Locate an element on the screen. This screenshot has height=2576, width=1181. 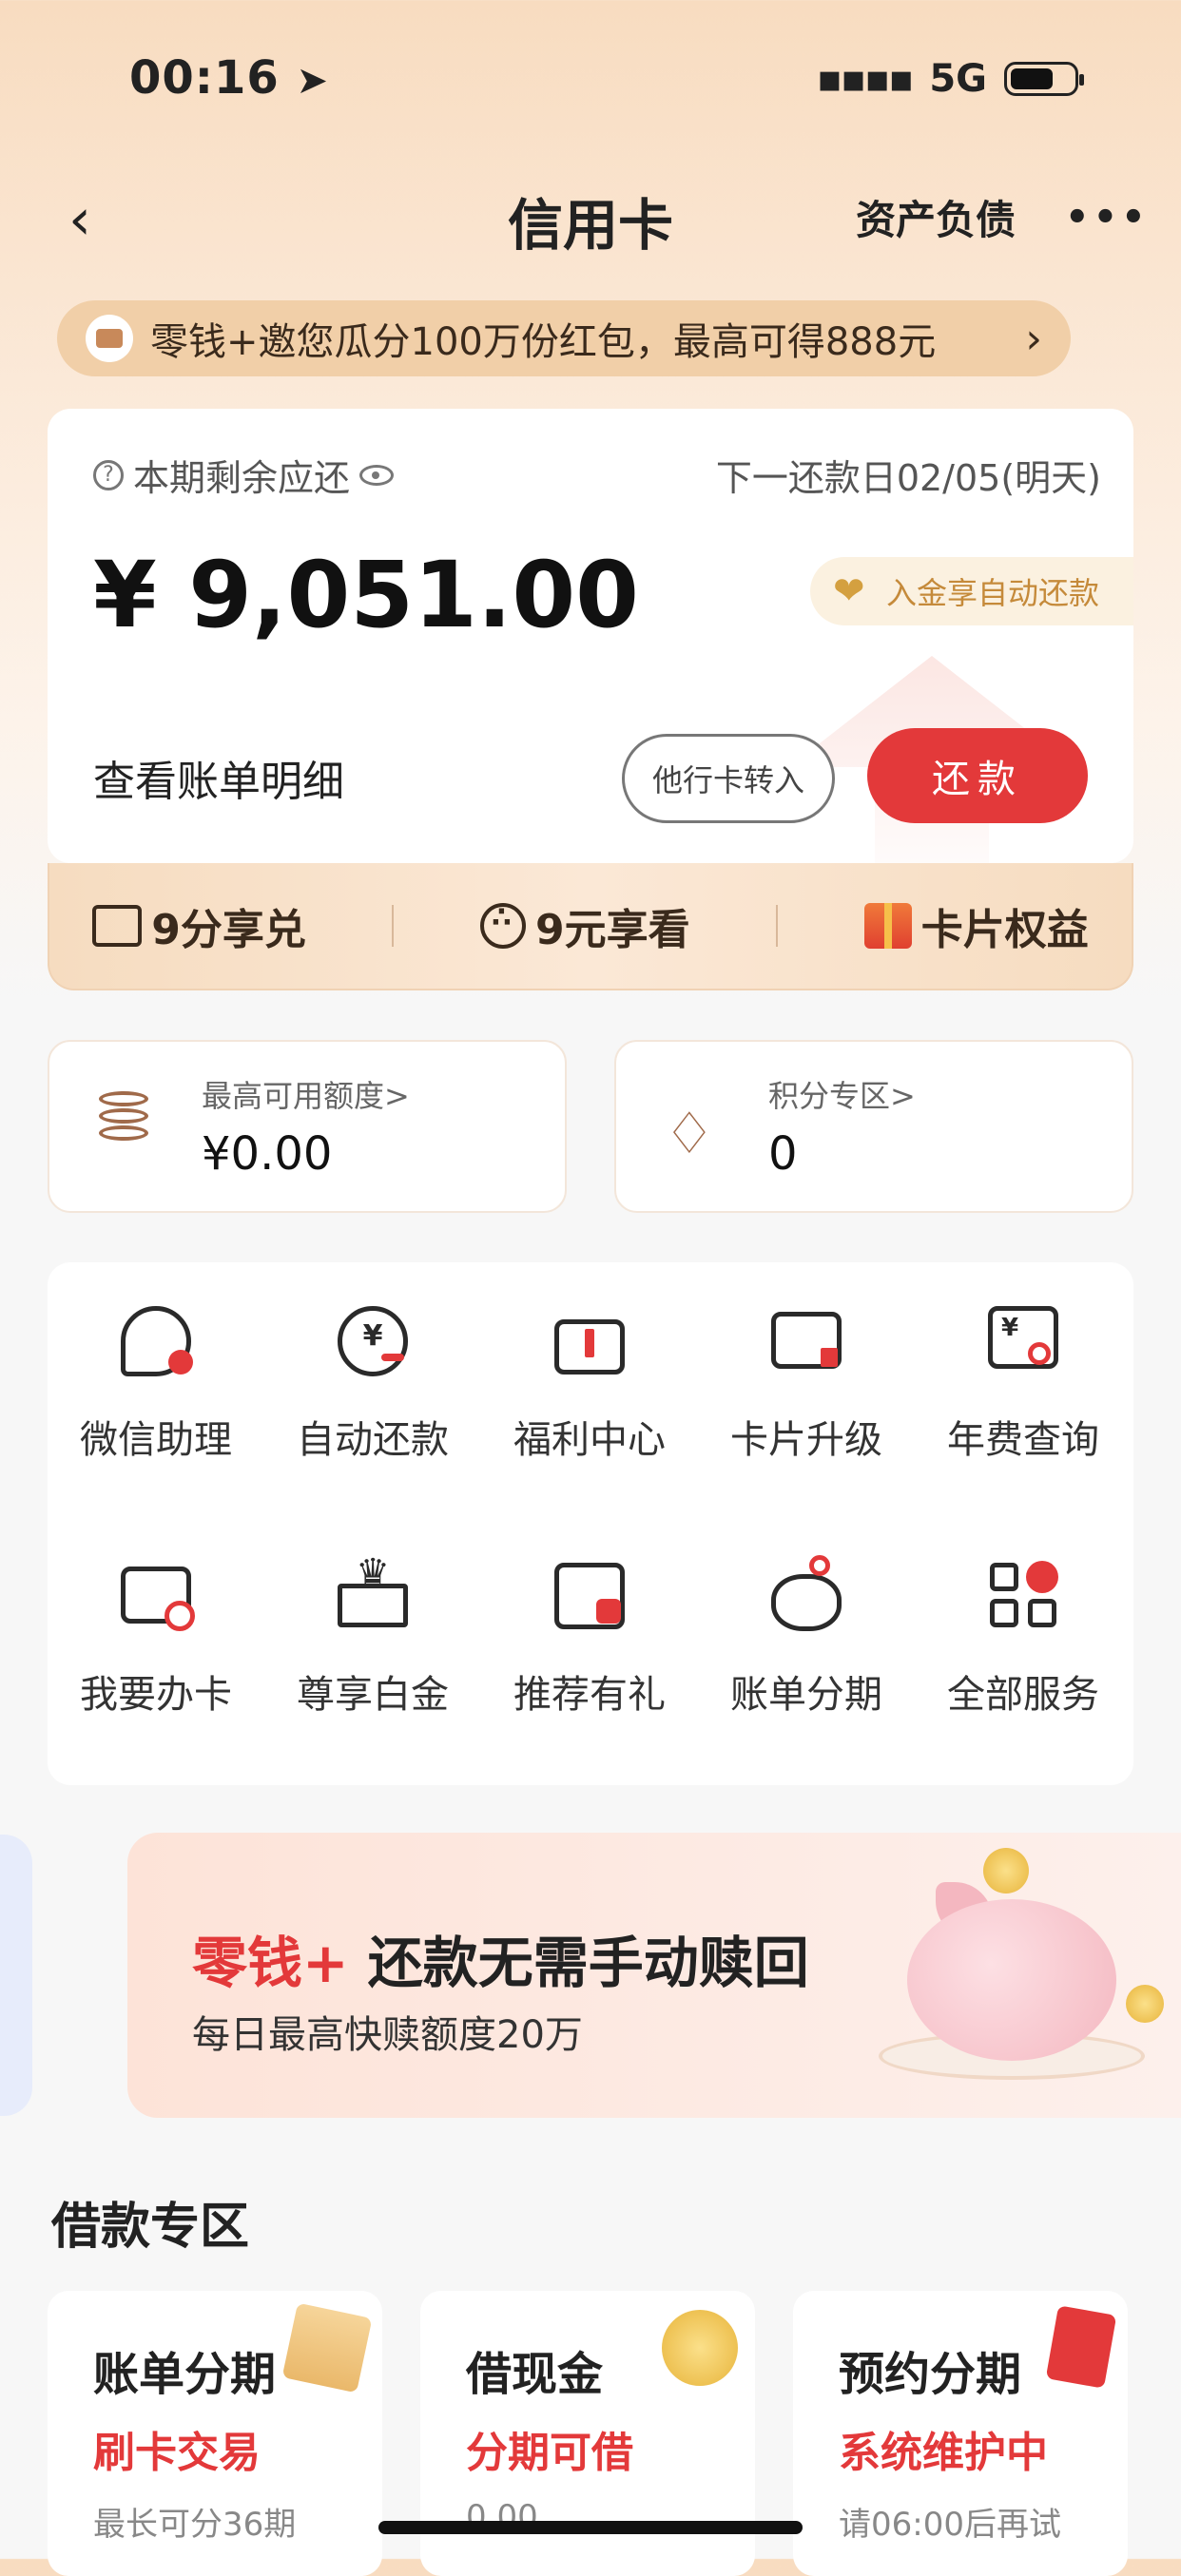
transfer-in-button: 他行卡转入 is located at coordinates (728, 779).